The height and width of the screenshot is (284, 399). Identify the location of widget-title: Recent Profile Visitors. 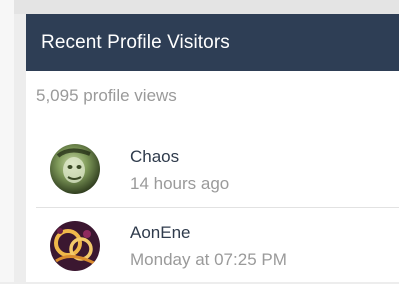
(135, 42).